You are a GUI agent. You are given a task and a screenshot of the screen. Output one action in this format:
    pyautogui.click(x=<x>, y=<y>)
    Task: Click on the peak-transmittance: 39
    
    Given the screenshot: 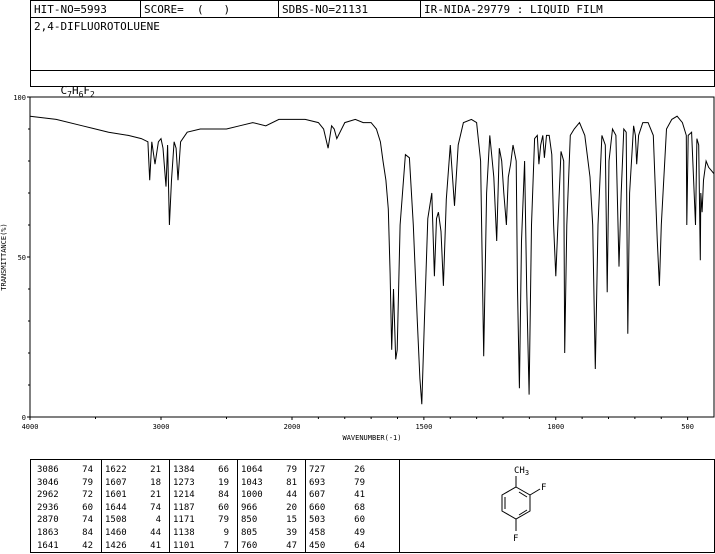 What is the action you would take?
    pyautogui.click(x=291, y=532)
    